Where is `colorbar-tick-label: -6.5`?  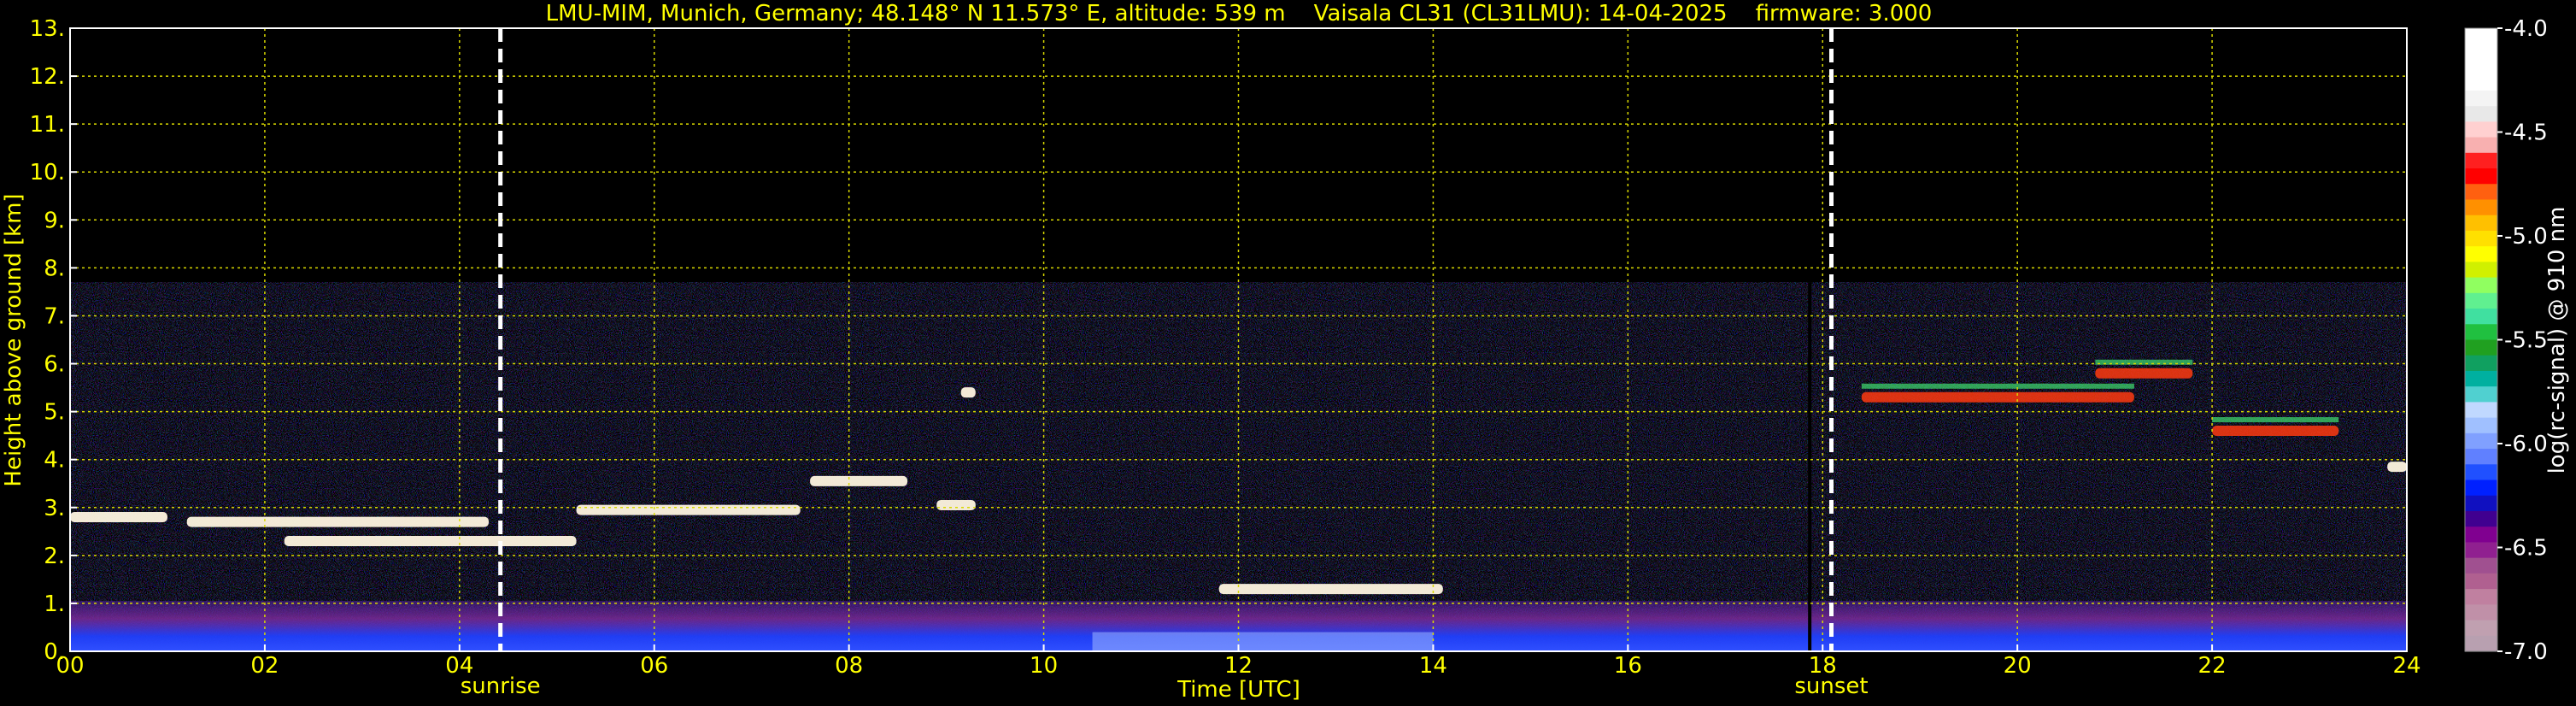 colorbar-tick-label: -6.5 is located at coordinates (2526, 549).